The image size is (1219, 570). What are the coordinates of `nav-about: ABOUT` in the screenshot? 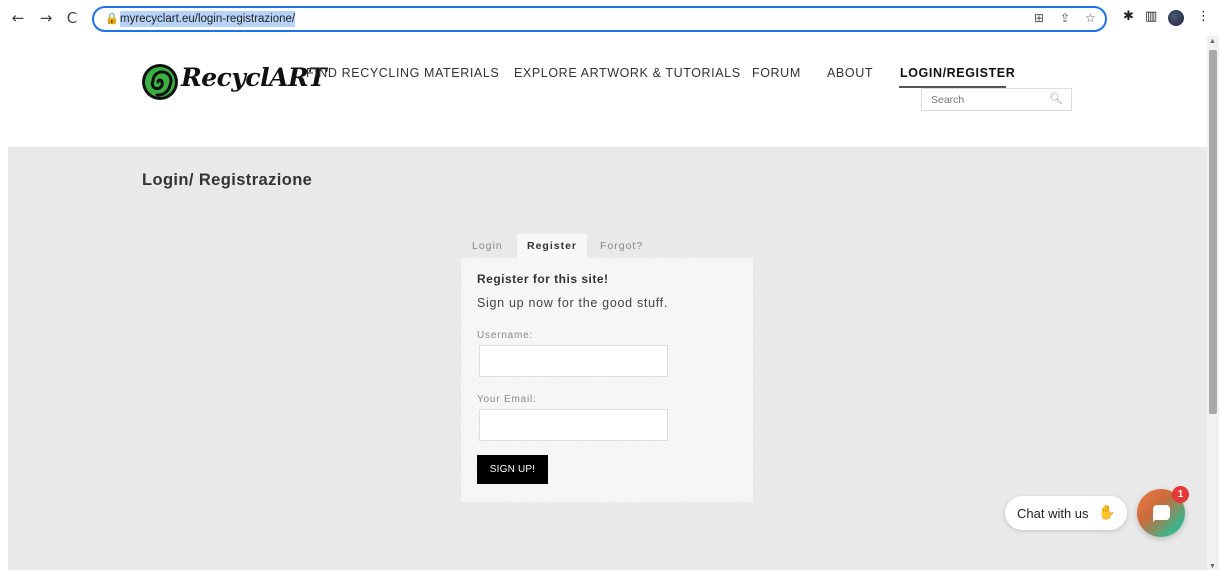 It's located at (850, 73).